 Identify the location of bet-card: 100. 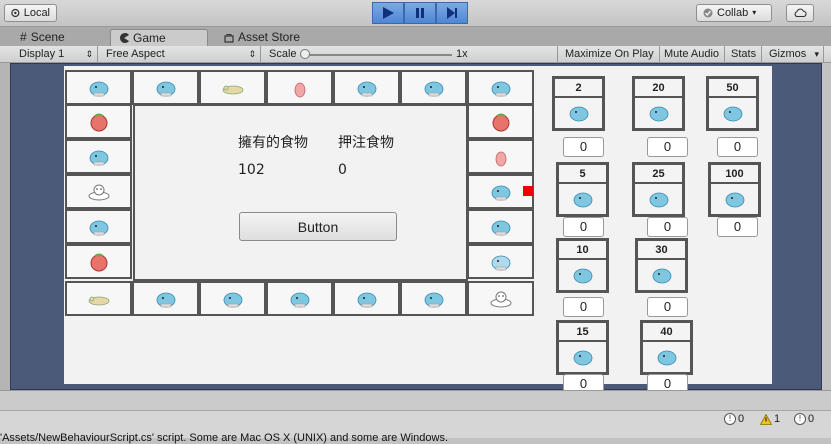
(734, 189).